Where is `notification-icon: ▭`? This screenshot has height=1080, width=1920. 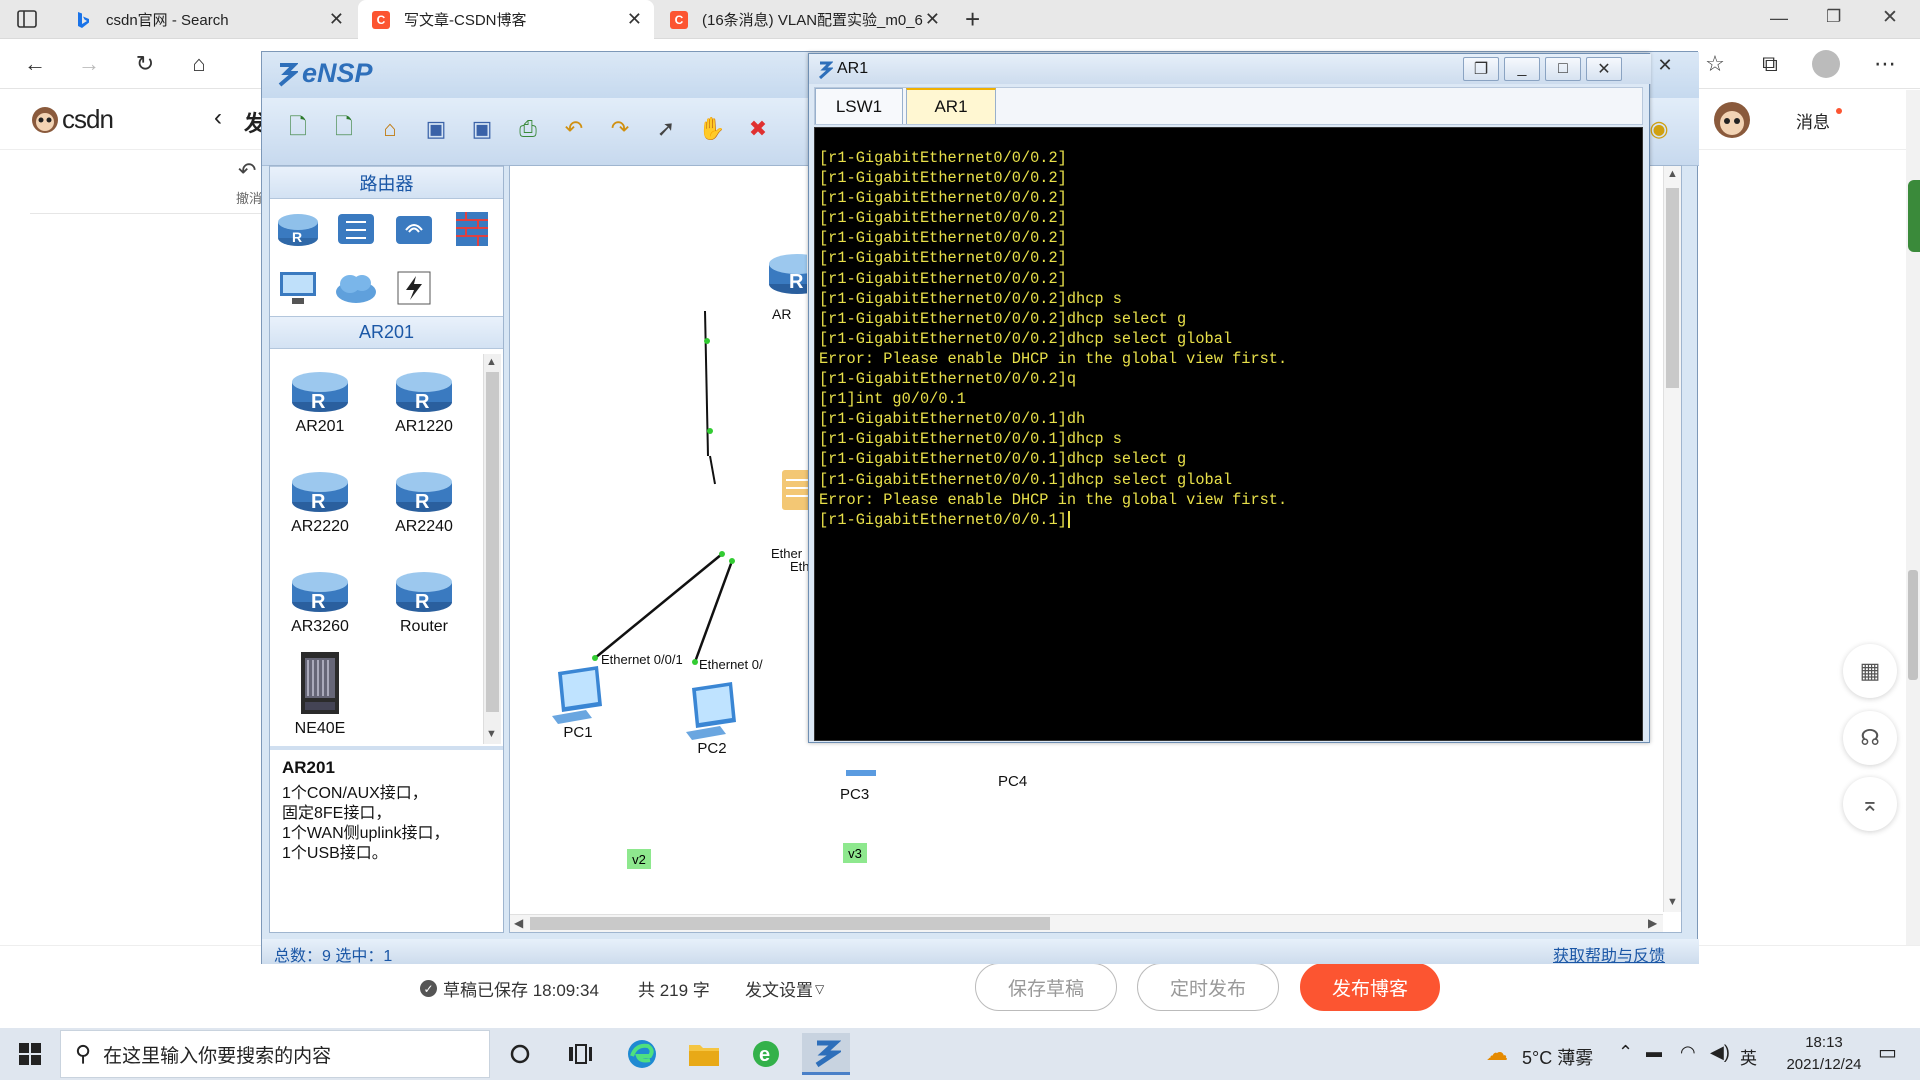 notification-icon: ▭ is located at coordinates (1887, 1052).